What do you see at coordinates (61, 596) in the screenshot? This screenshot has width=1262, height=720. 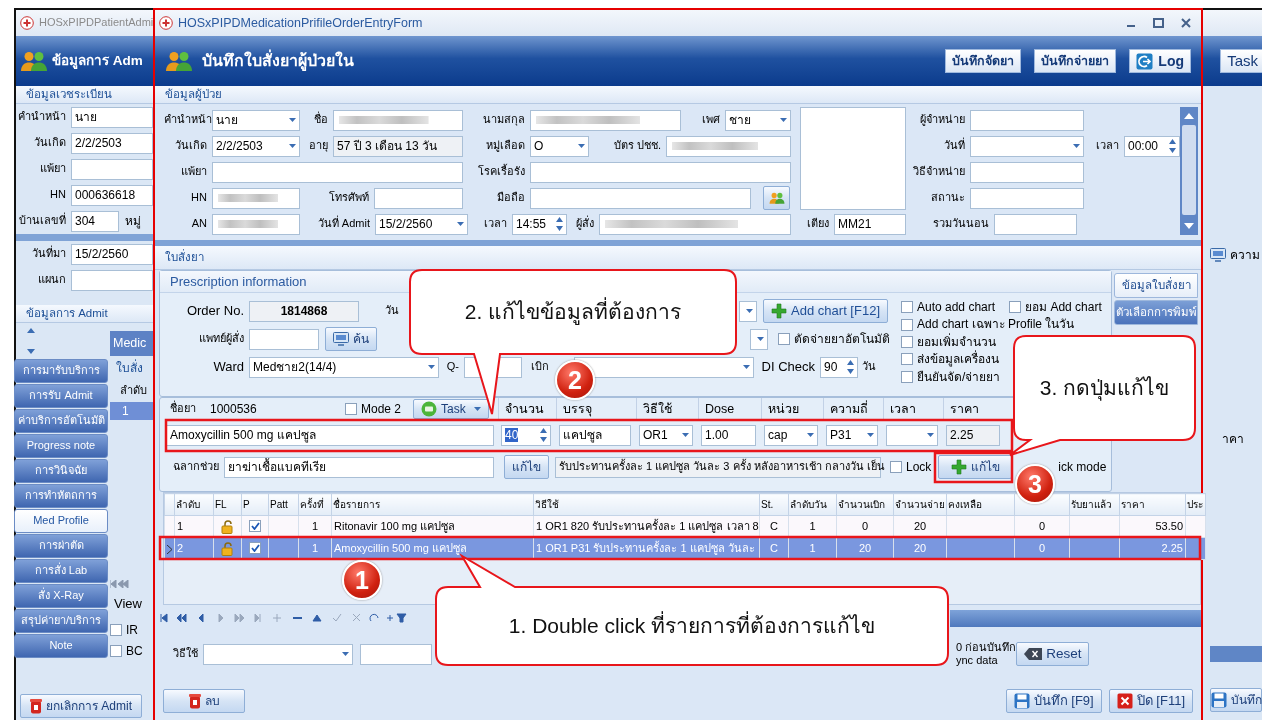 I see `nav-button: สั่ง X-Ray` at bounding box center [61, 596].